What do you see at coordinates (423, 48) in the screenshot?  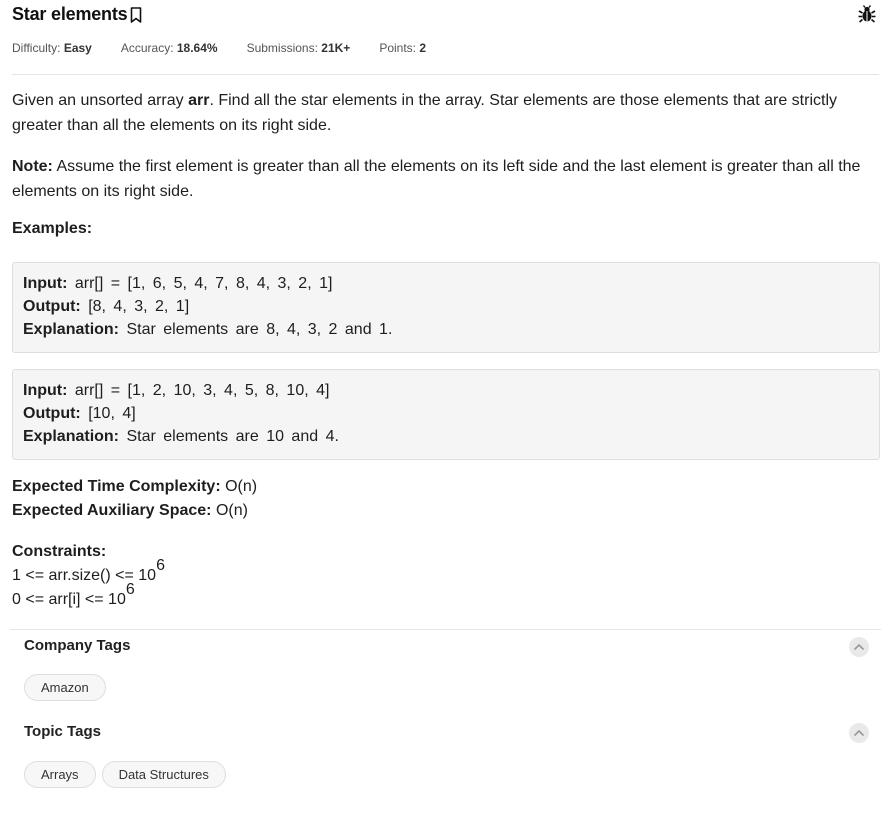 I see `points-value: 2` at bounding box center [423, 48].